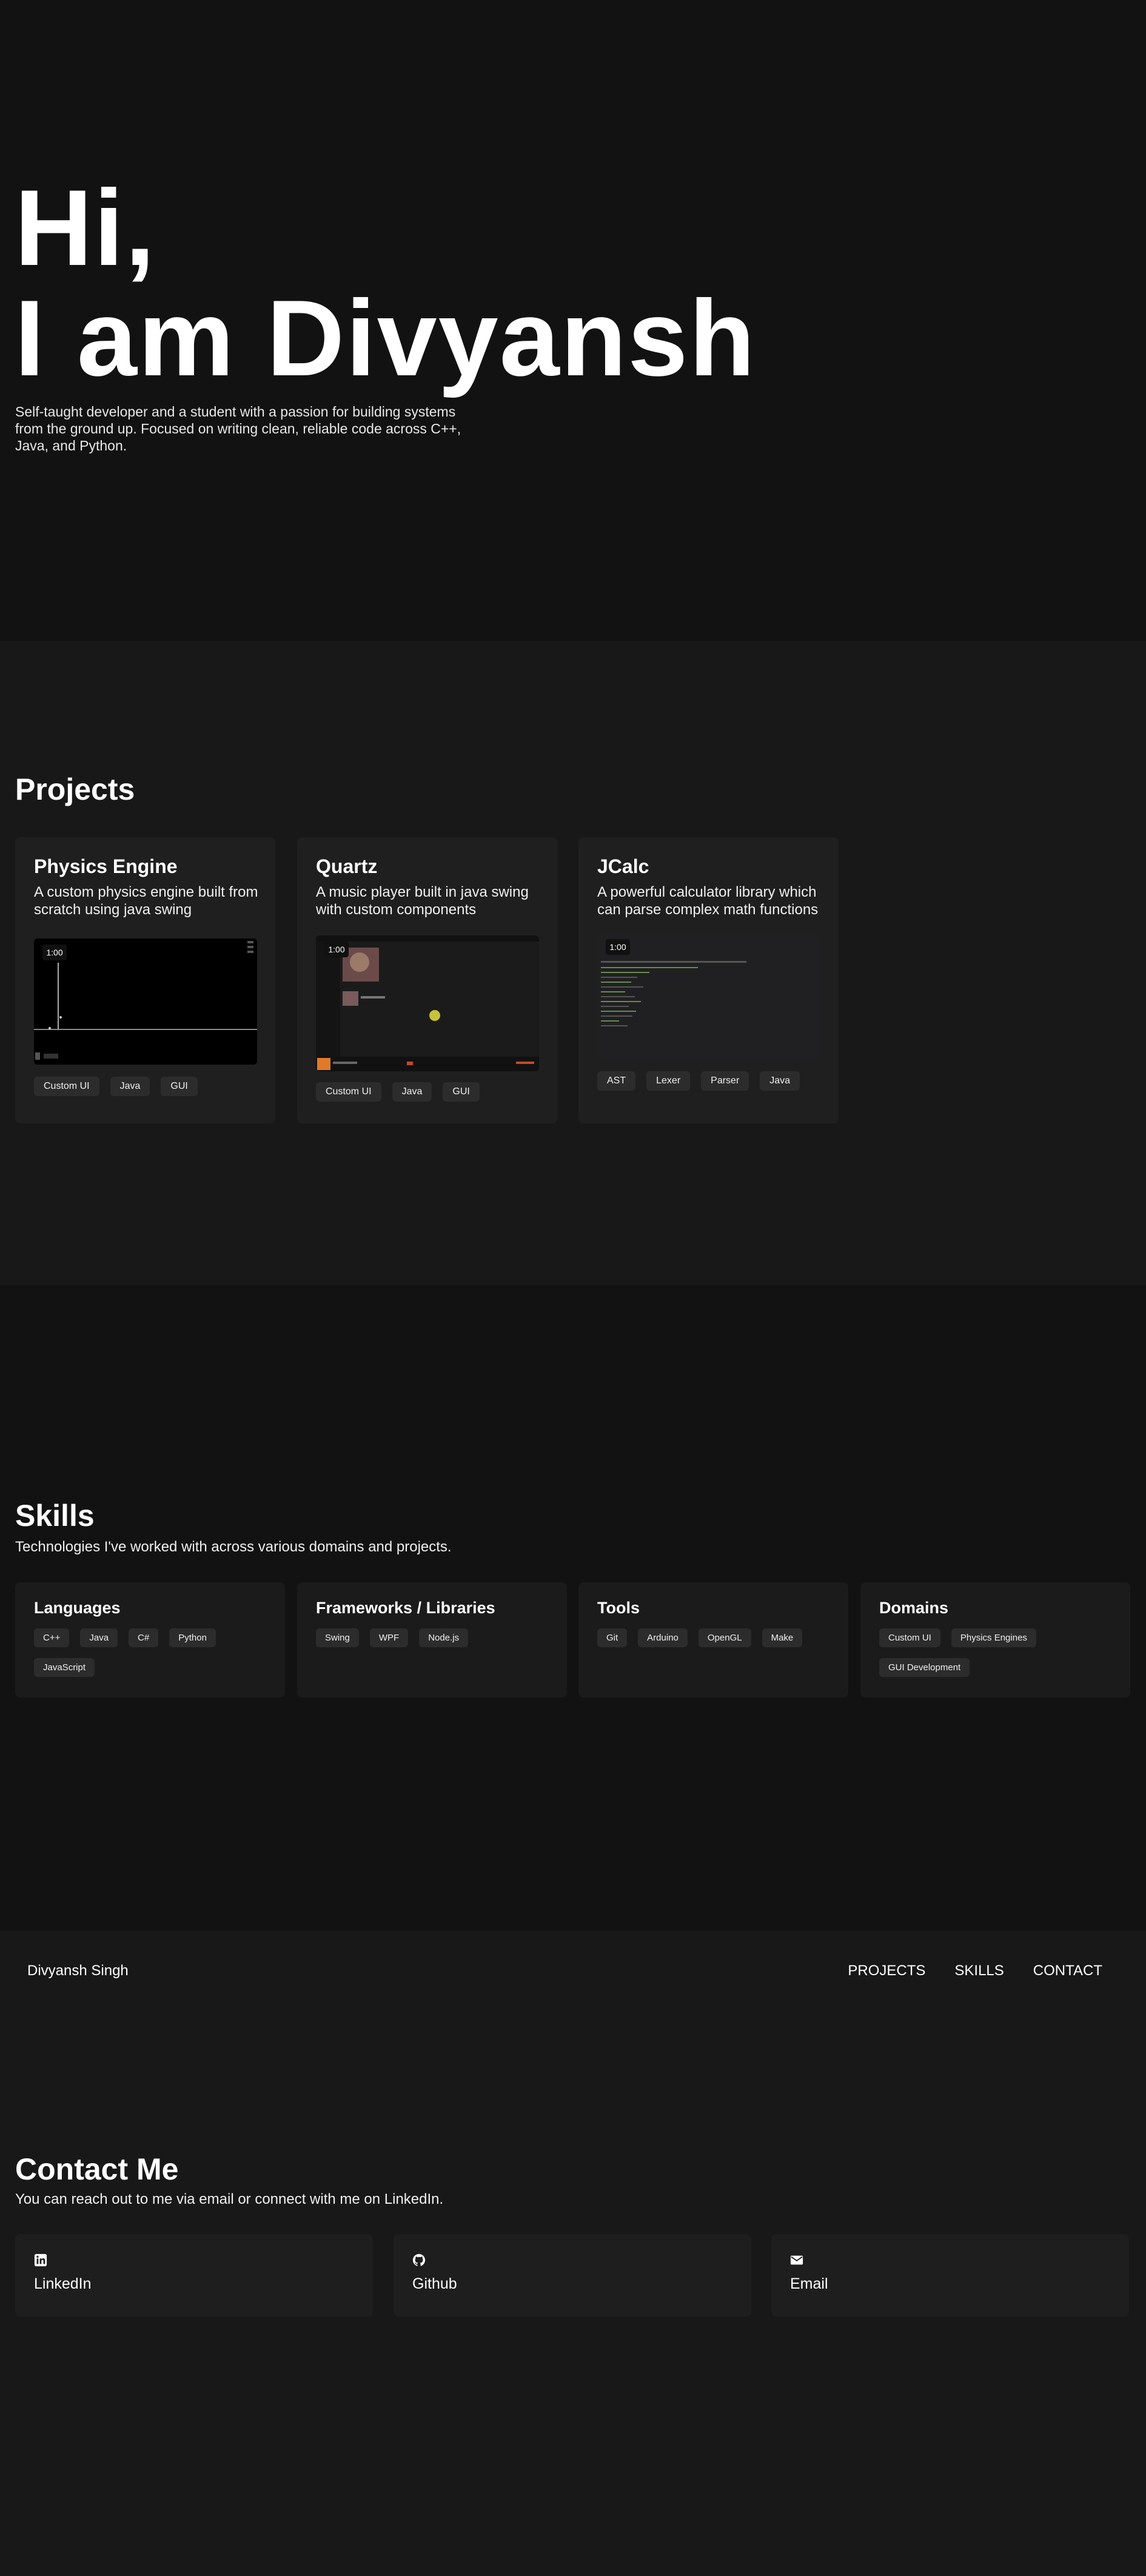 This screenshot has width=1146, height=2576. I want to click on skill-group-title: Tools, so click(618, 1608).